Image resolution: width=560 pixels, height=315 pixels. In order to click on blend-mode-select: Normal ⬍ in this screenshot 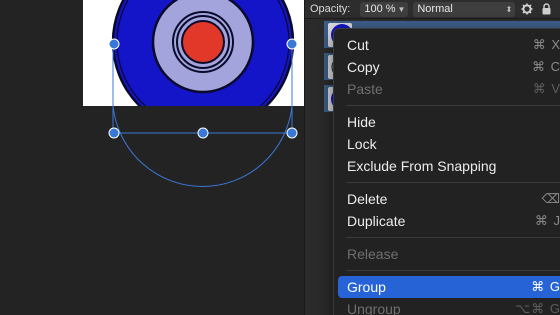, I will do `click(464, 9)`.